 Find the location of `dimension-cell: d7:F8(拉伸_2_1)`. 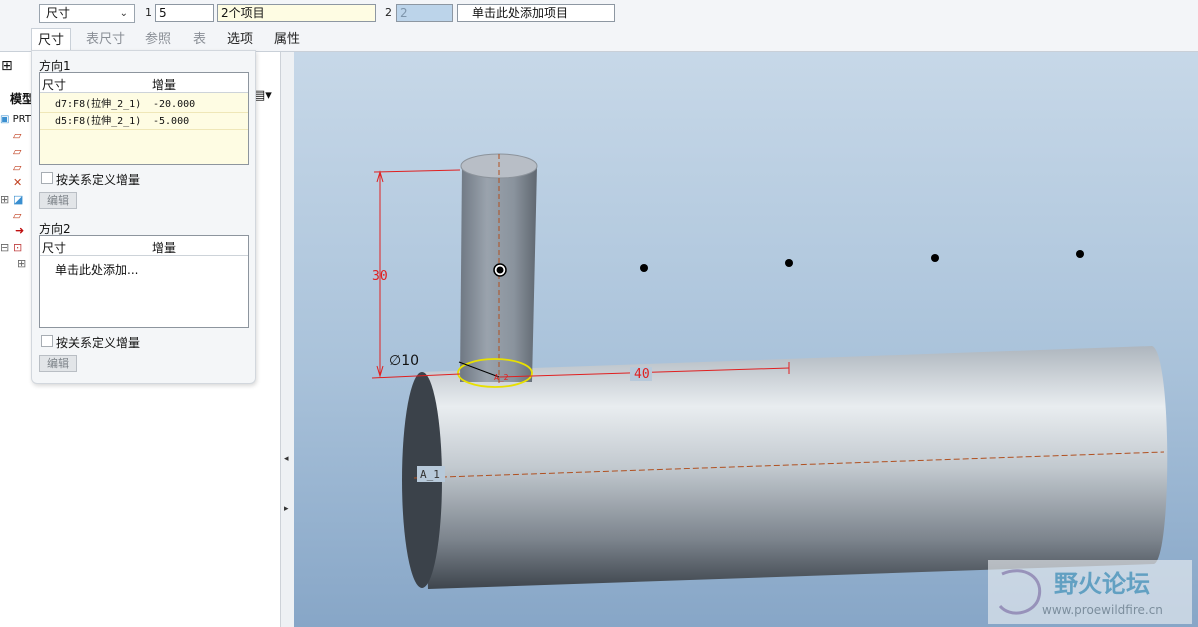

dimension-cell: d7:F8(拉伸_2_1) is located at coordinates (98, 104).